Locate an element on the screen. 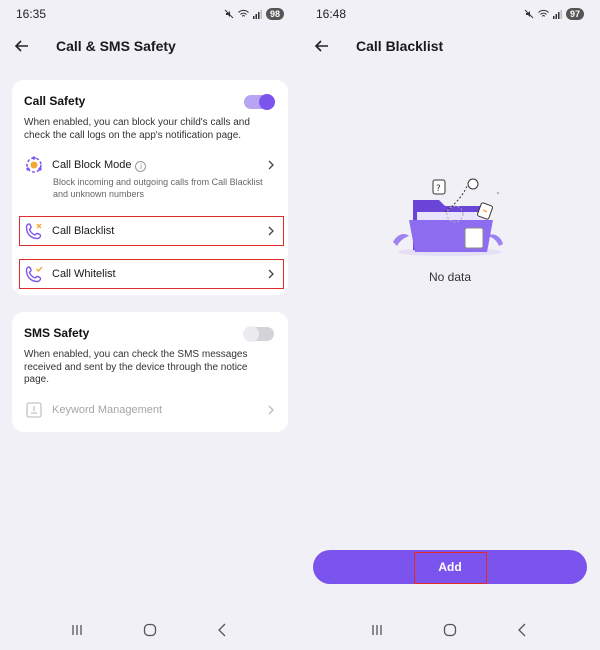 This screenshot has height=650, width=600. page-header: Call & SMS Safety is located at coordinates (150, 46).